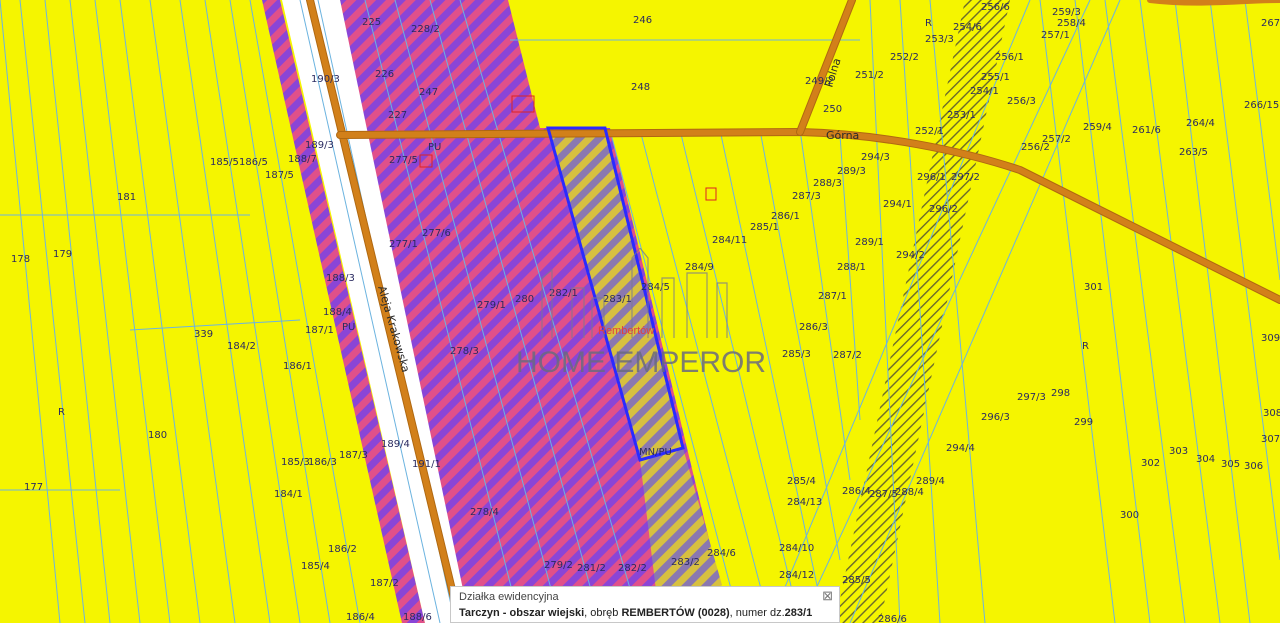 This screenshot has width=1280, height=623. I want to click on watermark-logo: Rembertów HOME EMPEROR, so click(641, 313).